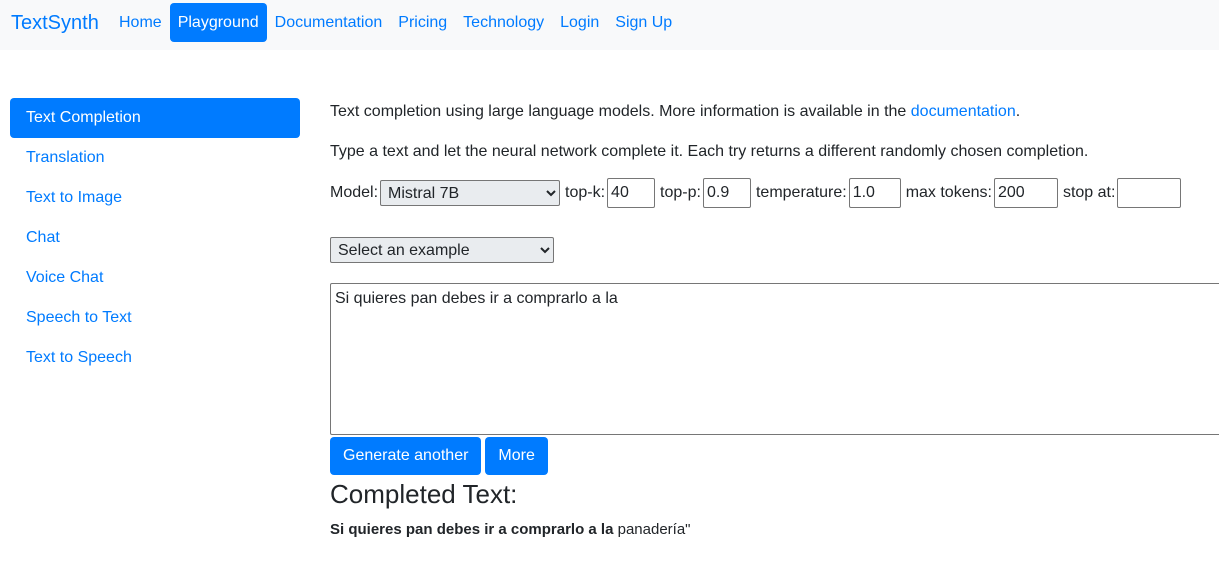 This screenshot has width=1219, height=574. I want to click on more-button: More, so click(516, 456).